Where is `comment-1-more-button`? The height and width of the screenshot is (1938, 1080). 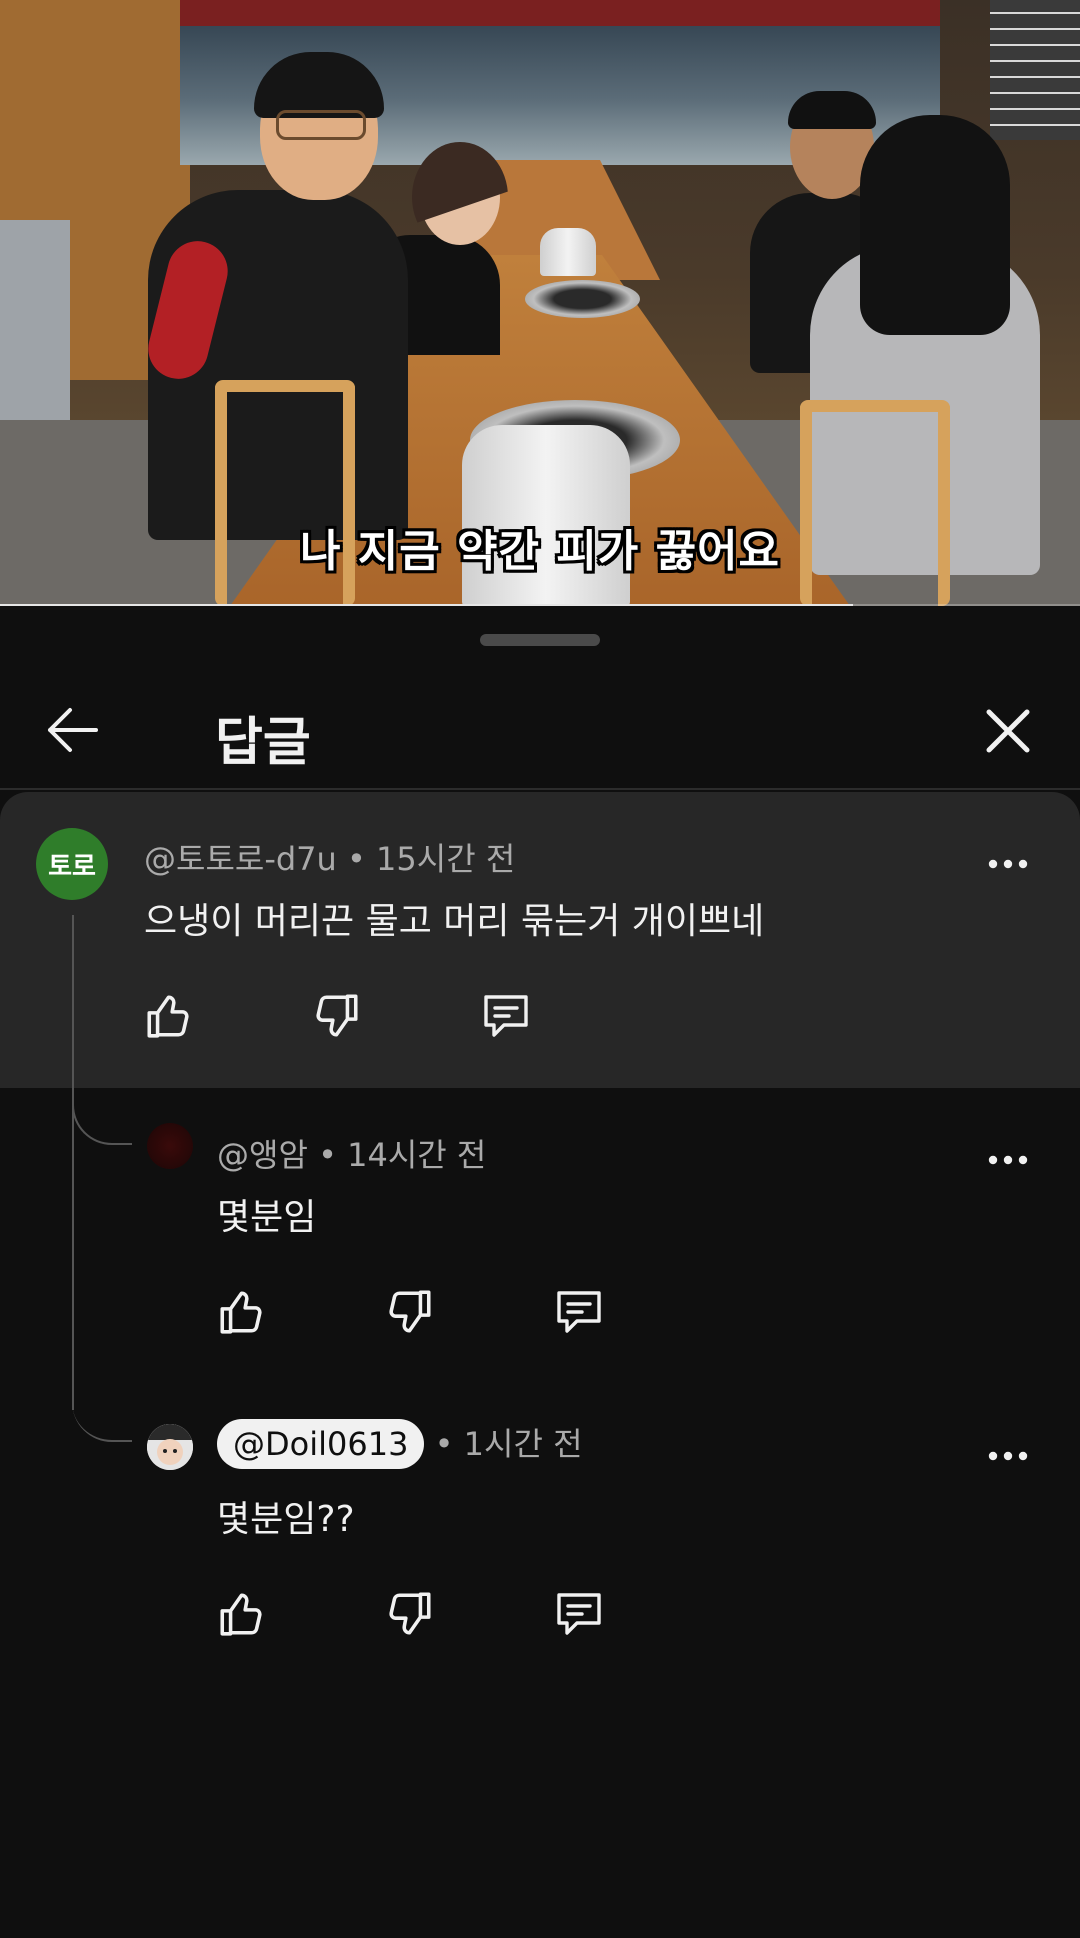 comment-1-more-button is located at coordinates (1008, 864).